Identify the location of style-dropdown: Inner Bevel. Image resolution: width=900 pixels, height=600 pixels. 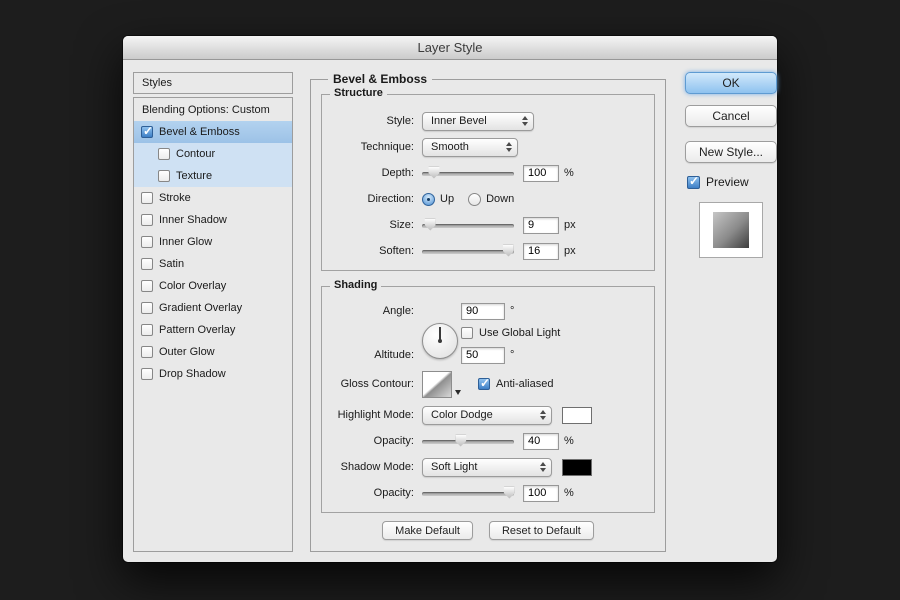
(478, 121).